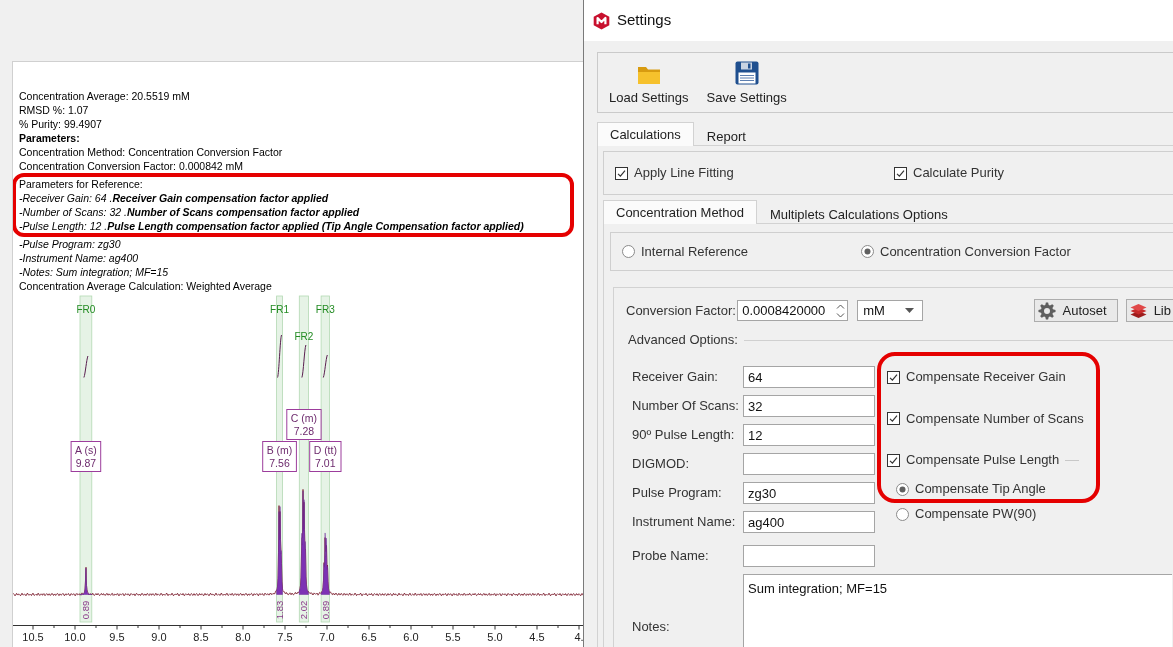  I want to click on folder-icon, so click(648, 75).